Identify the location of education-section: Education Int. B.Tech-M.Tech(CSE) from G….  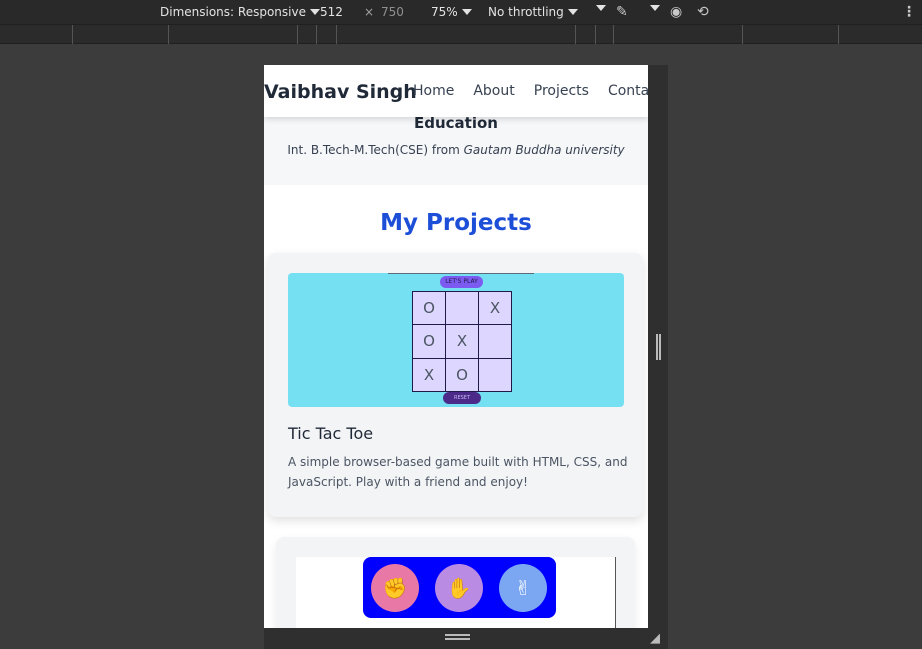
(456, 149).